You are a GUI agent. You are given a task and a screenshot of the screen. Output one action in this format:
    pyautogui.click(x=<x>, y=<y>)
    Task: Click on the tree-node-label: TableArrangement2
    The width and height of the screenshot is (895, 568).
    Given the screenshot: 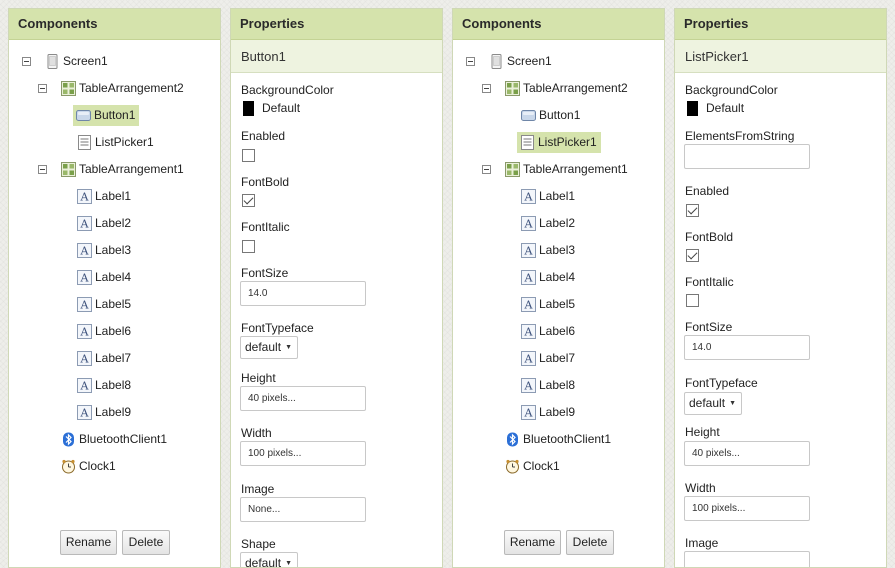 What is the action you would take?
    pyautogui.click(x=131, y=88)
    